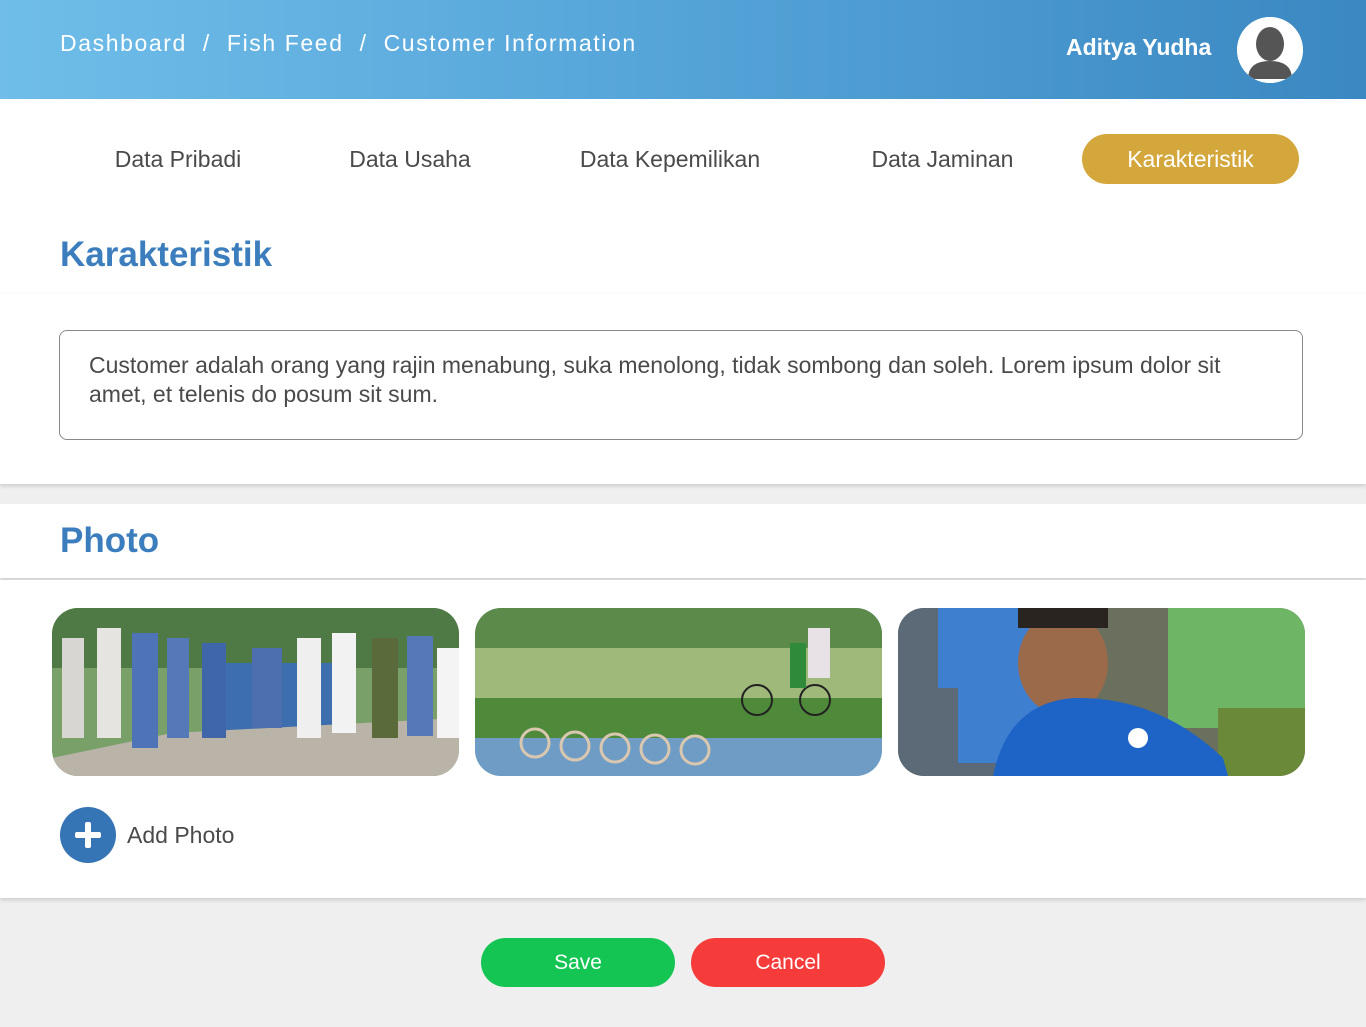 The width and height of the screenshot is (1366, 1027). I want to click on tab-data-usaha: Data Usaha, so click(410, 159).